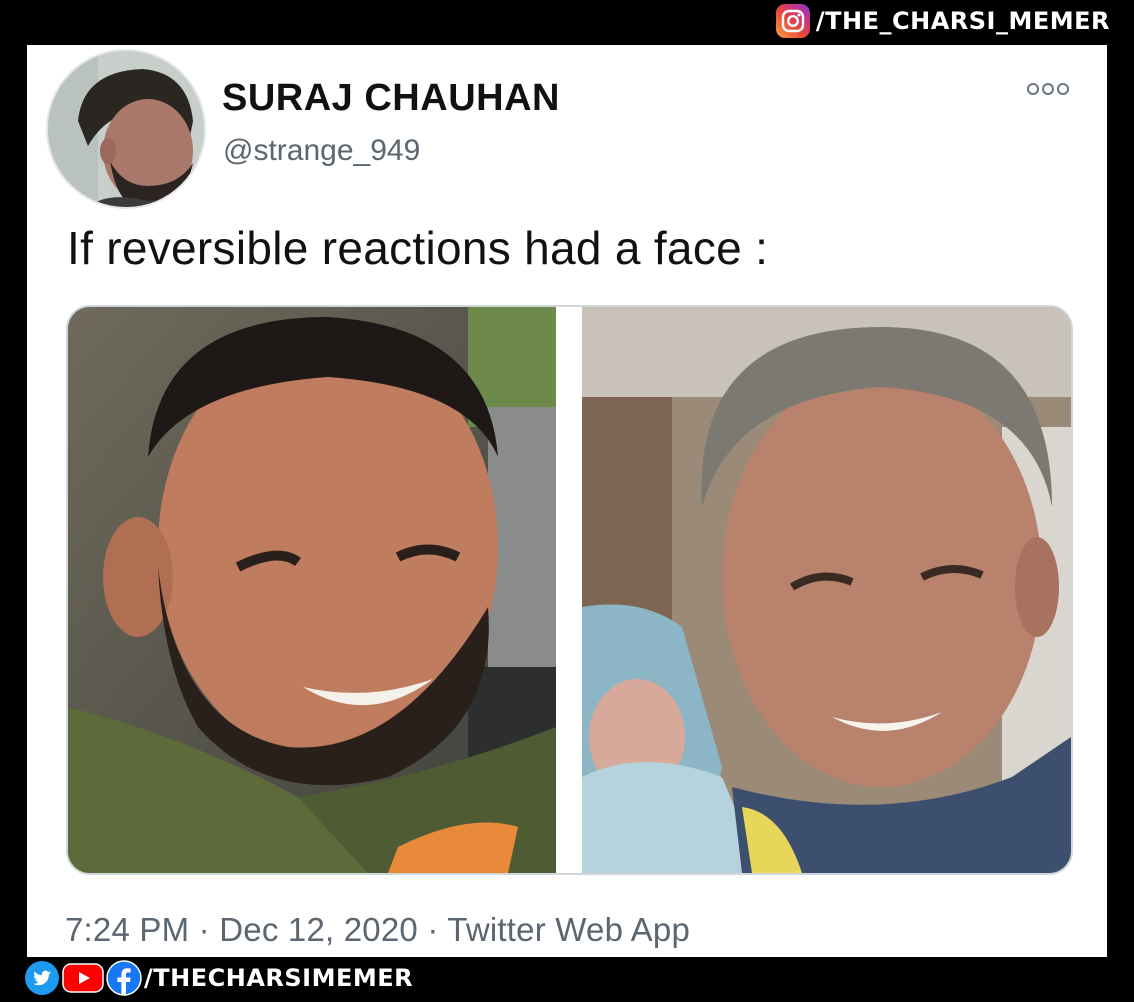 The width and height of the screenshot is (1134, 1002). What do you see at coordinates (124, 978) in the screenshot?
I see `facebook-icon` at bounding box center [124, 978].